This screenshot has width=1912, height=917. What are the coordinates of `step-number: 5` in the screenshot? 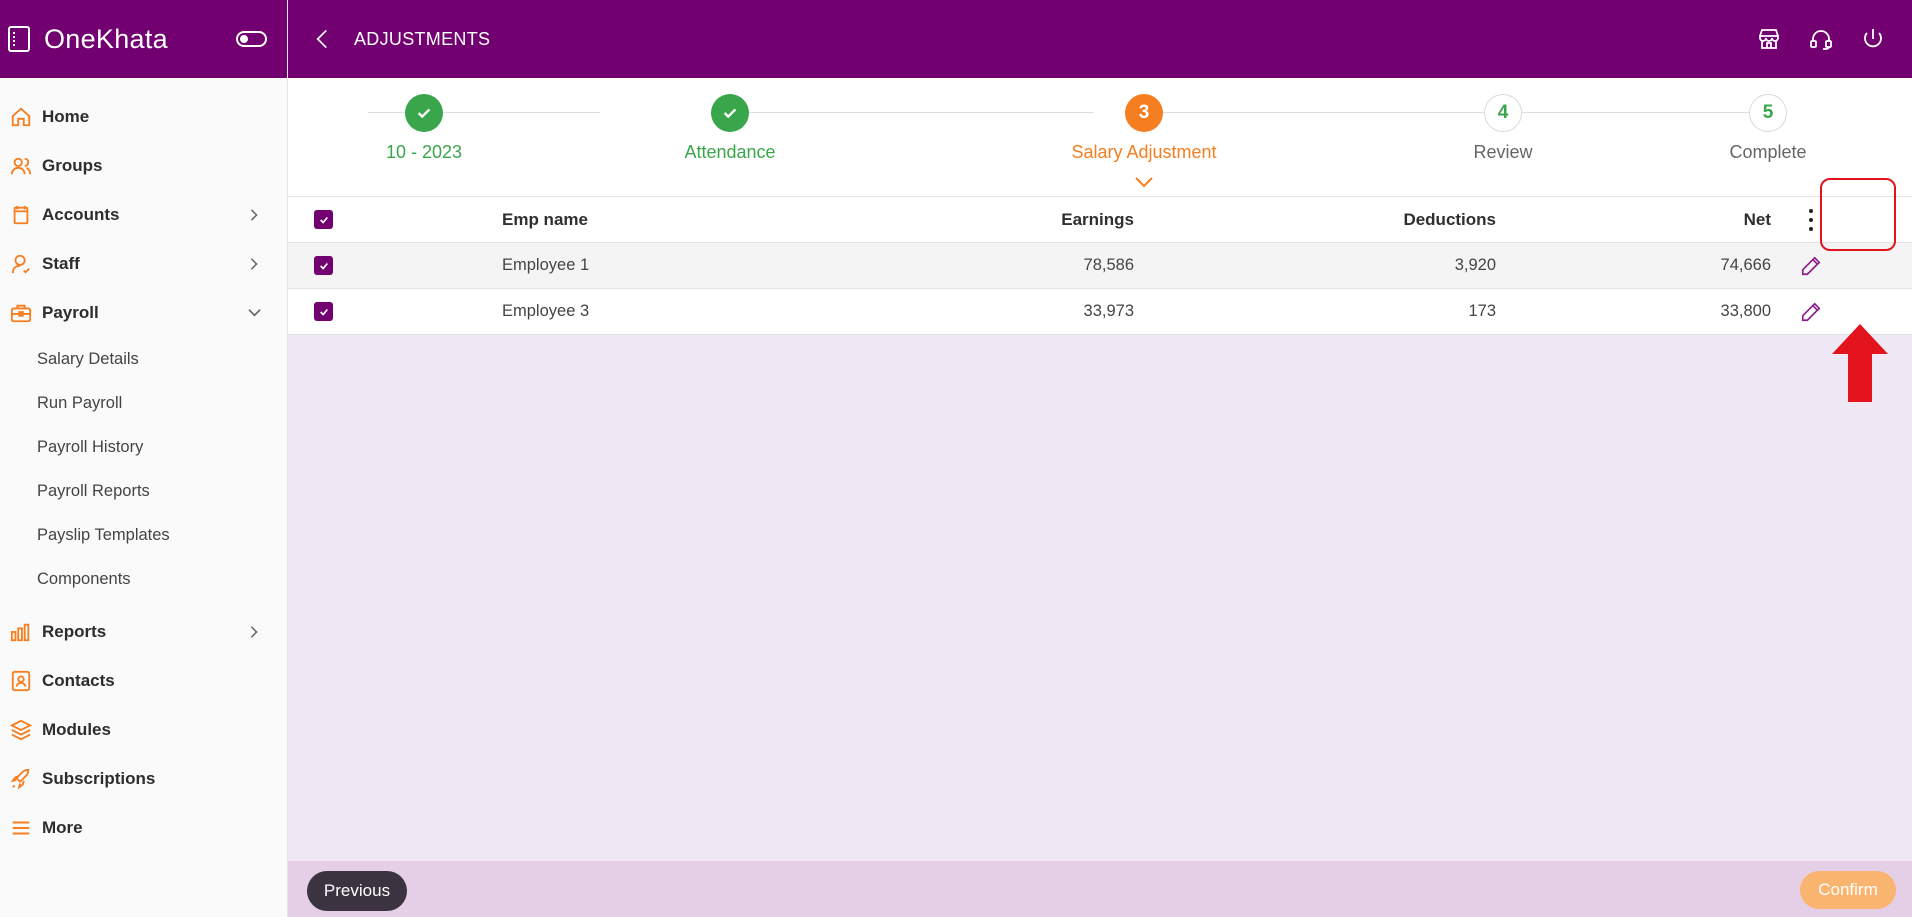 It's located at (1768, 113).